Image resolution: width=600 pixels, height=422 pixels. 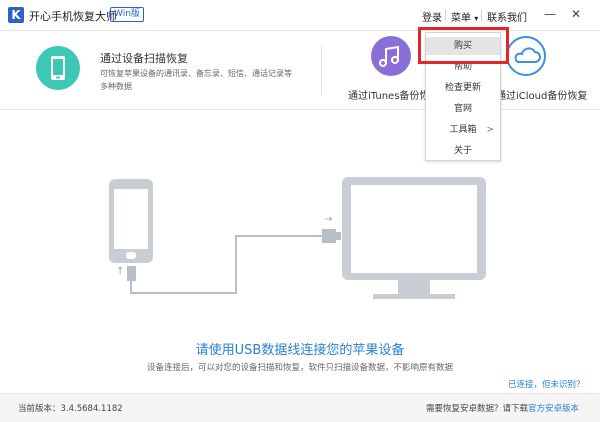 I want to click on computer-screen, so click(x=414, y=229).